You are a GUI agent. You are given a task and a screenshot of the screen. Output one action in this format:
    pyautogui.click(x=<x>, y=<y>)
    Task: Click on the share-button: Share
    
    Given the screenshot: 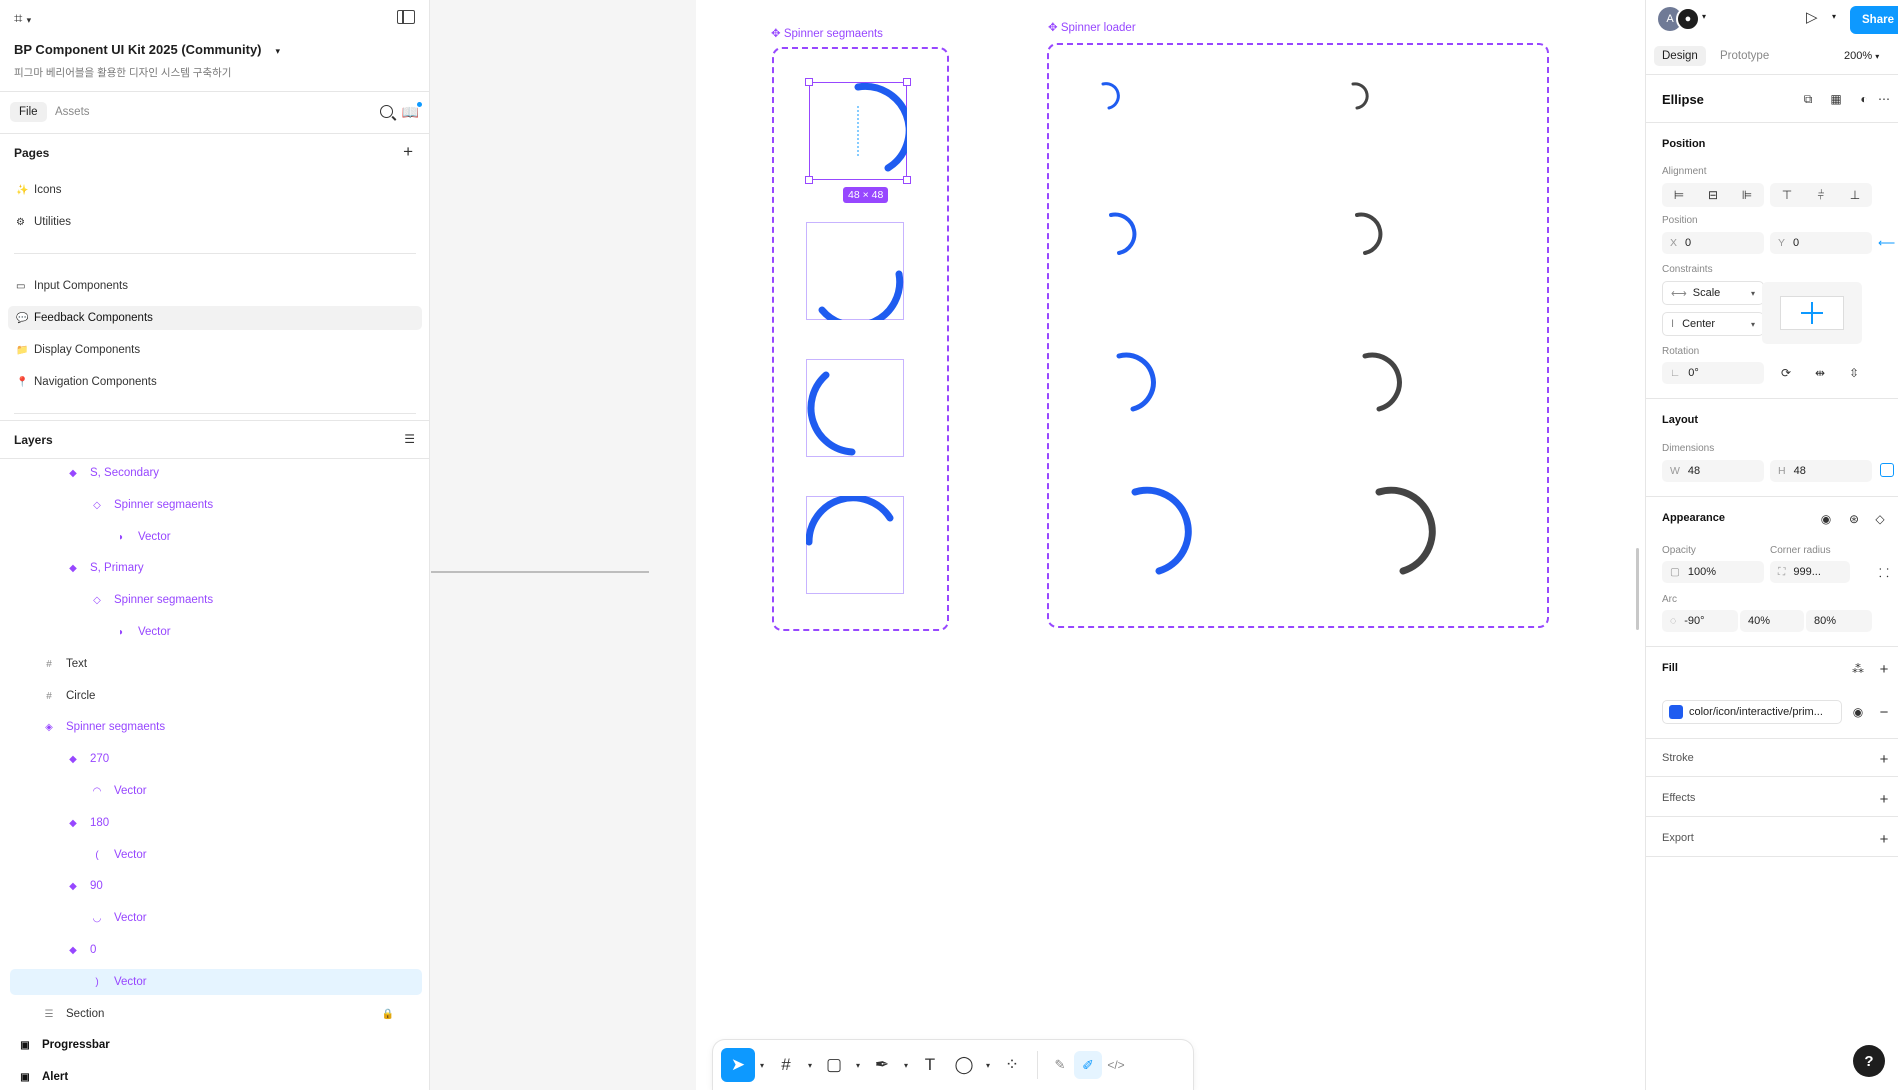 What is the action you would take?
    pyautogui.click(x=1874, y=20)
    